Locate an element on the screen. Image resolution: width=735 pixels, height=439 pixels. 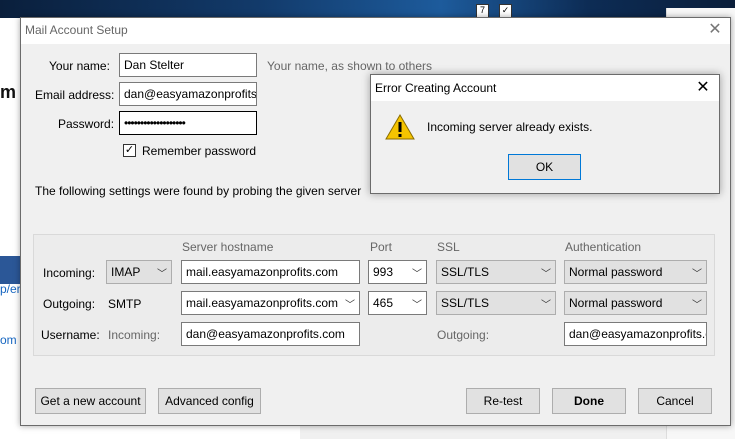
background-heading-fragment: m is located at coordinates (8, 92).